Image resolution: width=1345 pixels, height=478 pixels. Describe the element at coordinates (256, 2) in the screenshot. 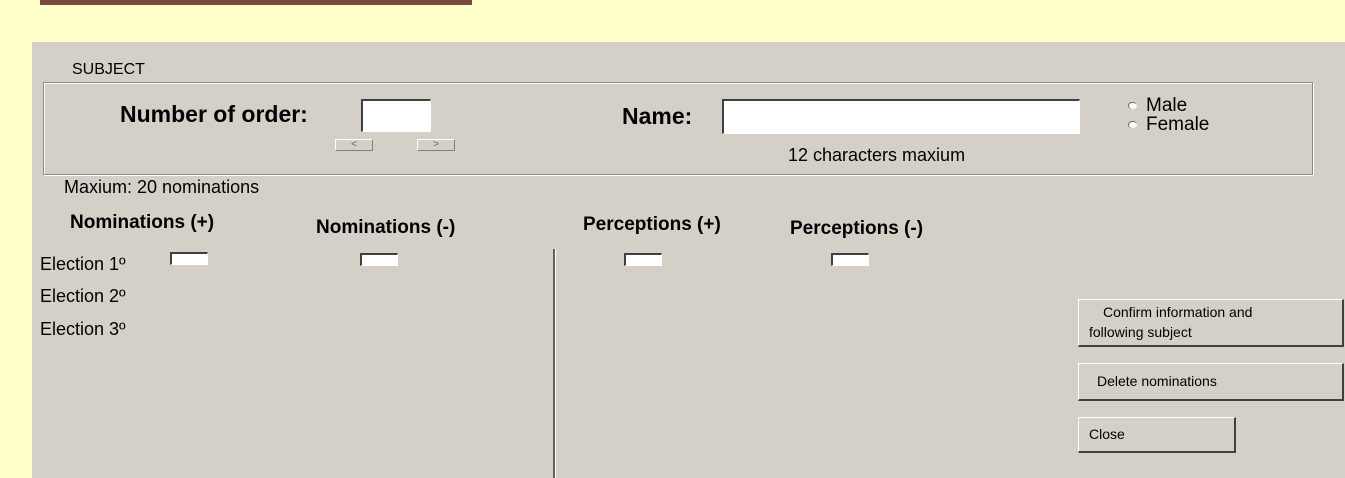

I see `title-bar-strip` at that location.